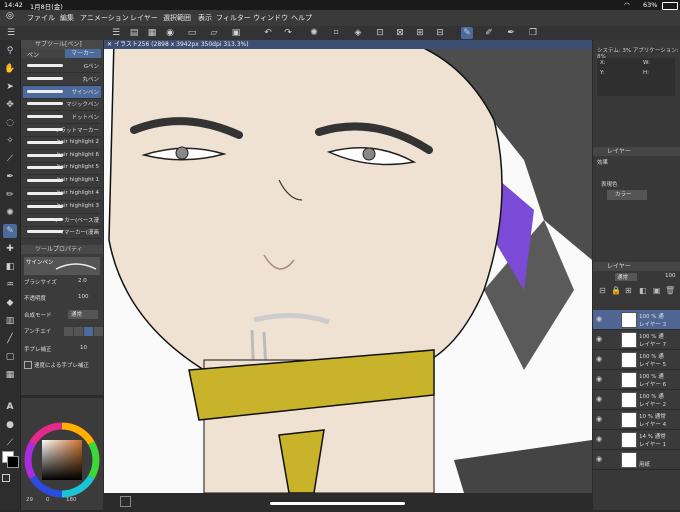 The height and width of the screenshot is (512, 680). I want to click on brush-item: サインペン, so click(62, 92).